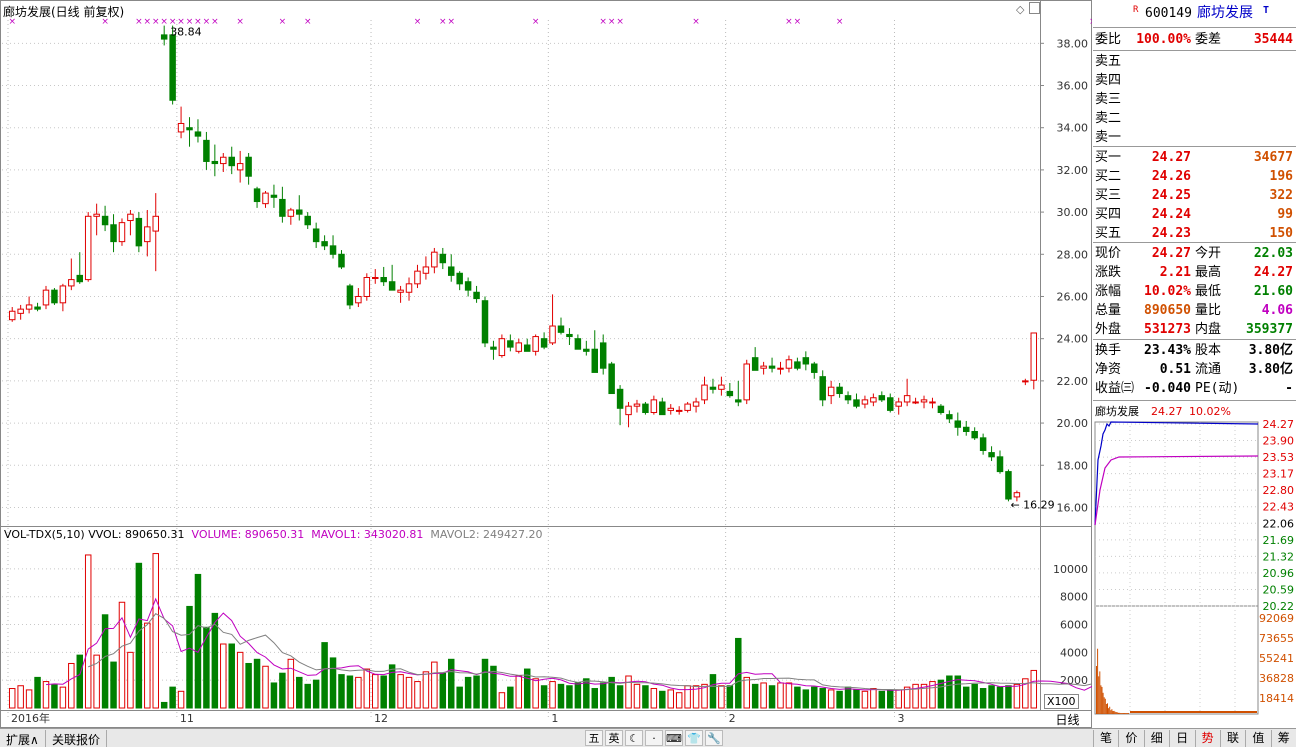  I want to click on price-tick-label: 24.00, so click(1073, 339).